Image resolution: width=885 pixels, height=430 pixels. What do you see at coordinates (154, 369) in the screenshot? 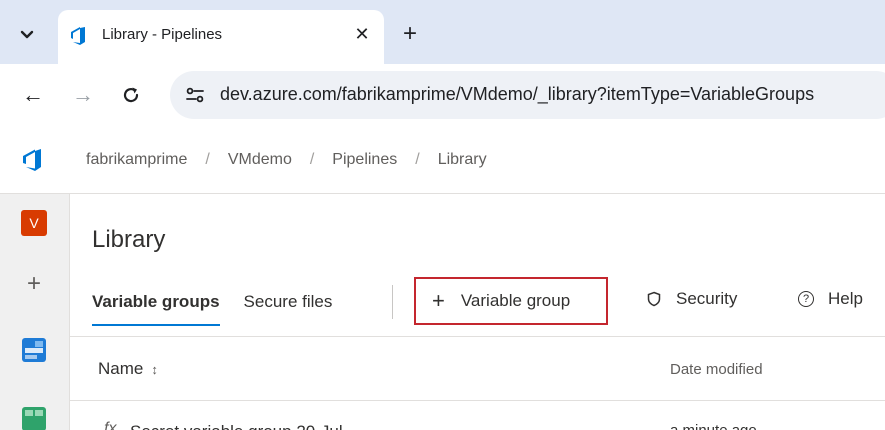
I see `sort-icon: ↕` at bounding box center [154, 369].